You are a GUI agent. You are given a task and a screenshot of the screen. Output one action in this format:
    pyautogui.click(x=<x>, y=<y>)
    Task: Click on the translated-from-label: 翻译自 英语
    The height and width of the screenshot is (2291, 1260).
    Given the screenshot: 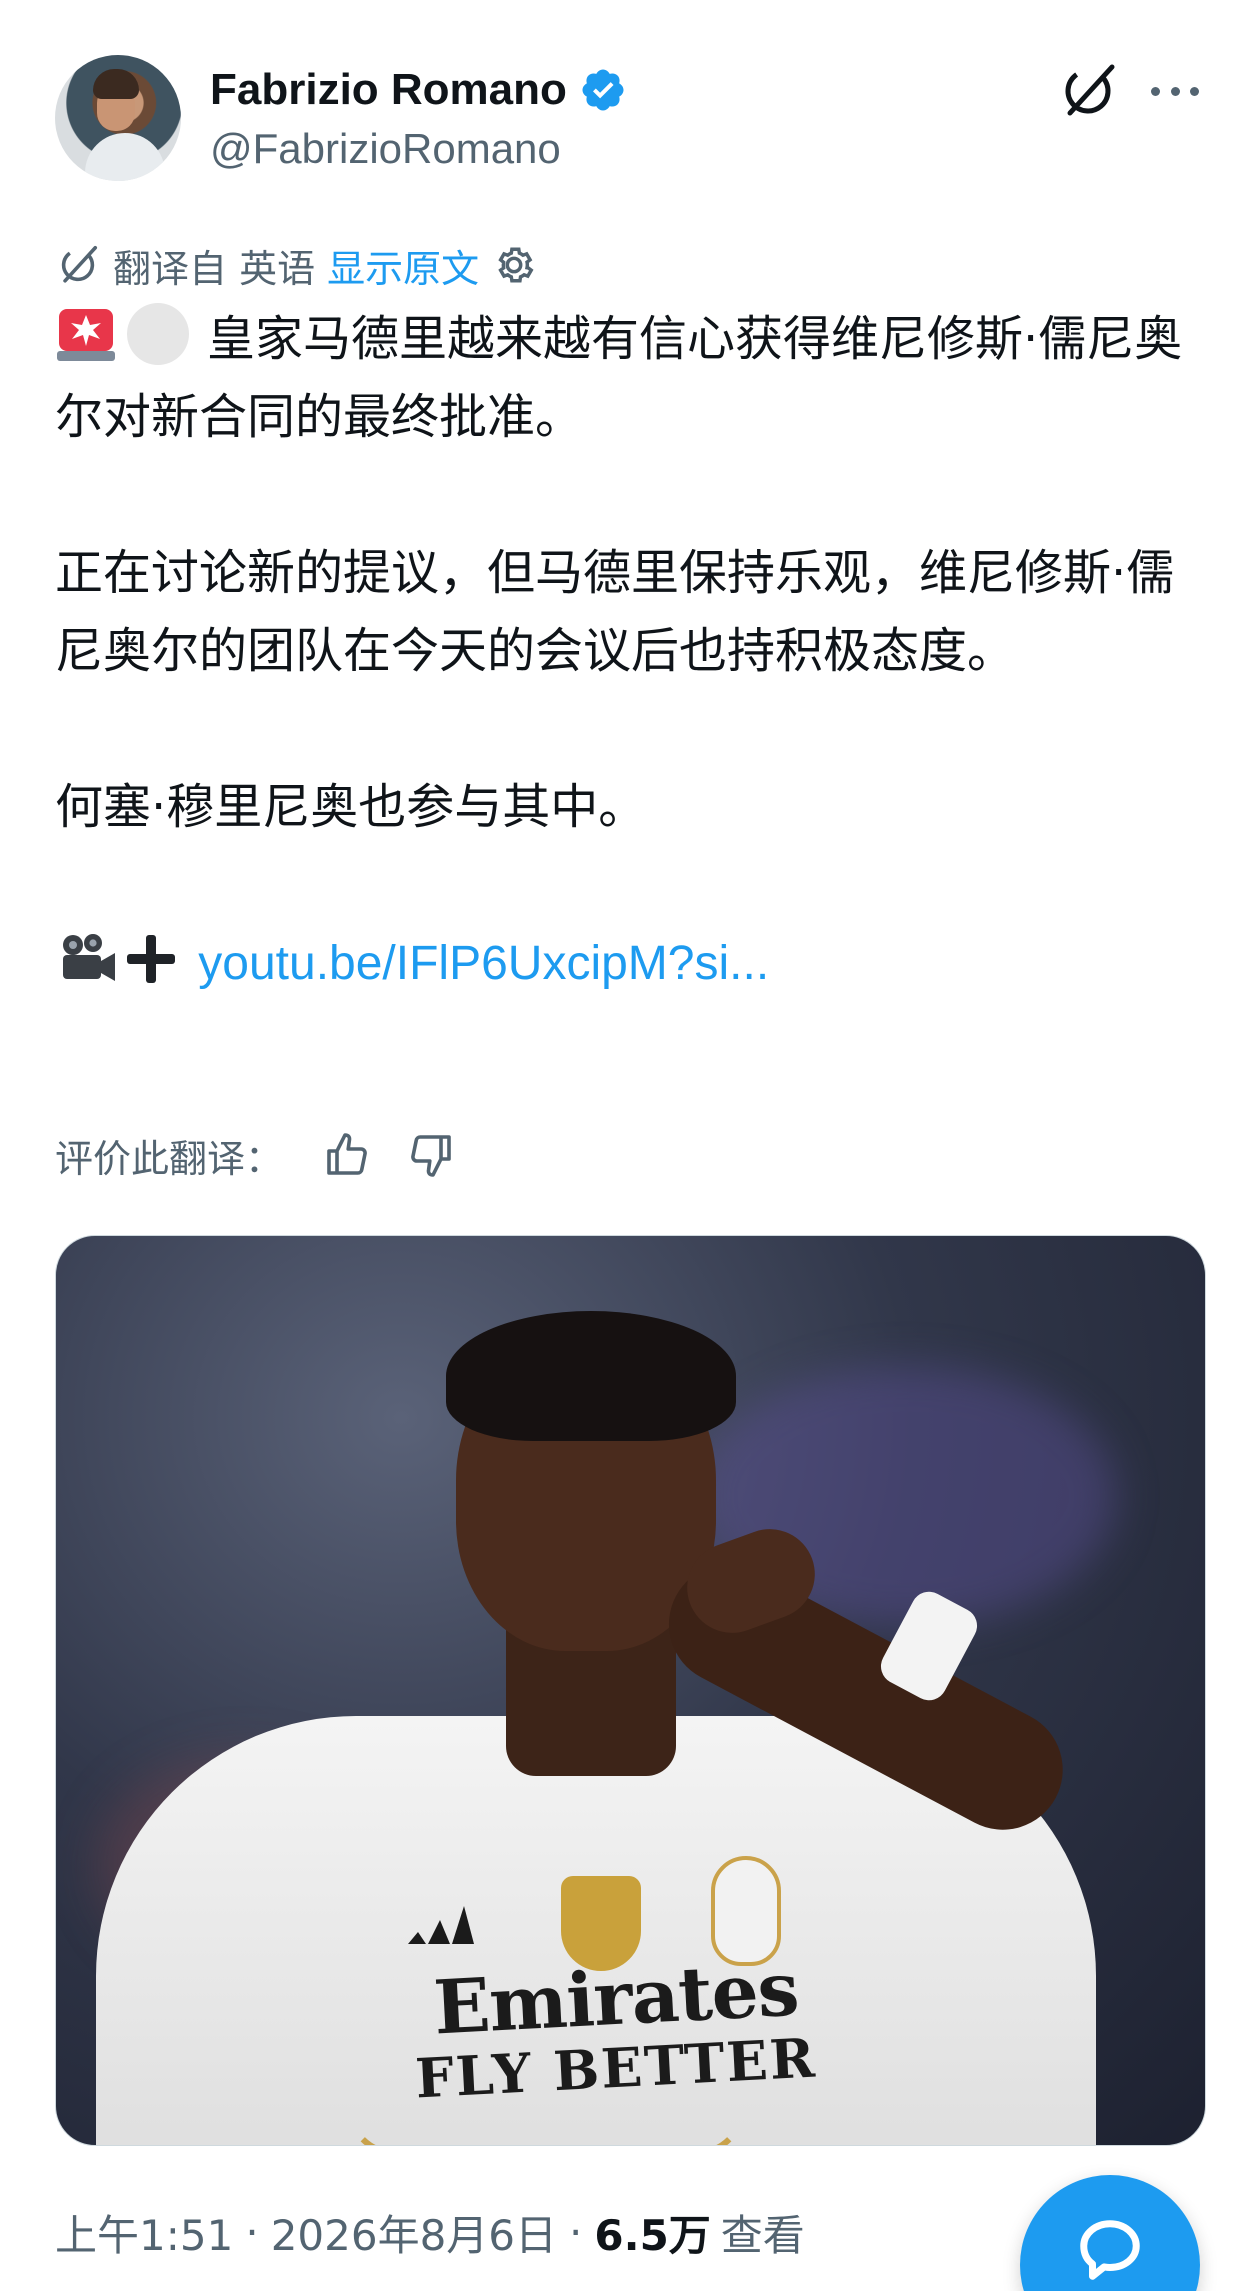 What is the action you would take?
    pyautogui.click(x=214, y=268)
    